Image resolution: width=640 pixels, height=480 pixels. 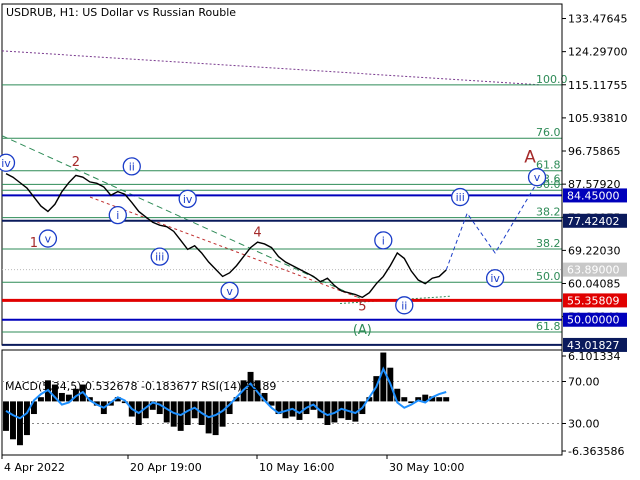 I want to click on price-tag-label: 50.00000, so click(x=593, y=320).